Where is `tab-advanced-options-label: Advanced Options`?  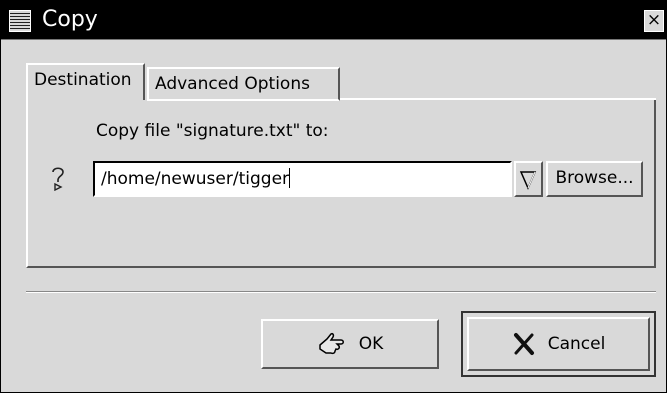 tab-advanced-options-label: Advanced Options is located at coordinates (232, 84).